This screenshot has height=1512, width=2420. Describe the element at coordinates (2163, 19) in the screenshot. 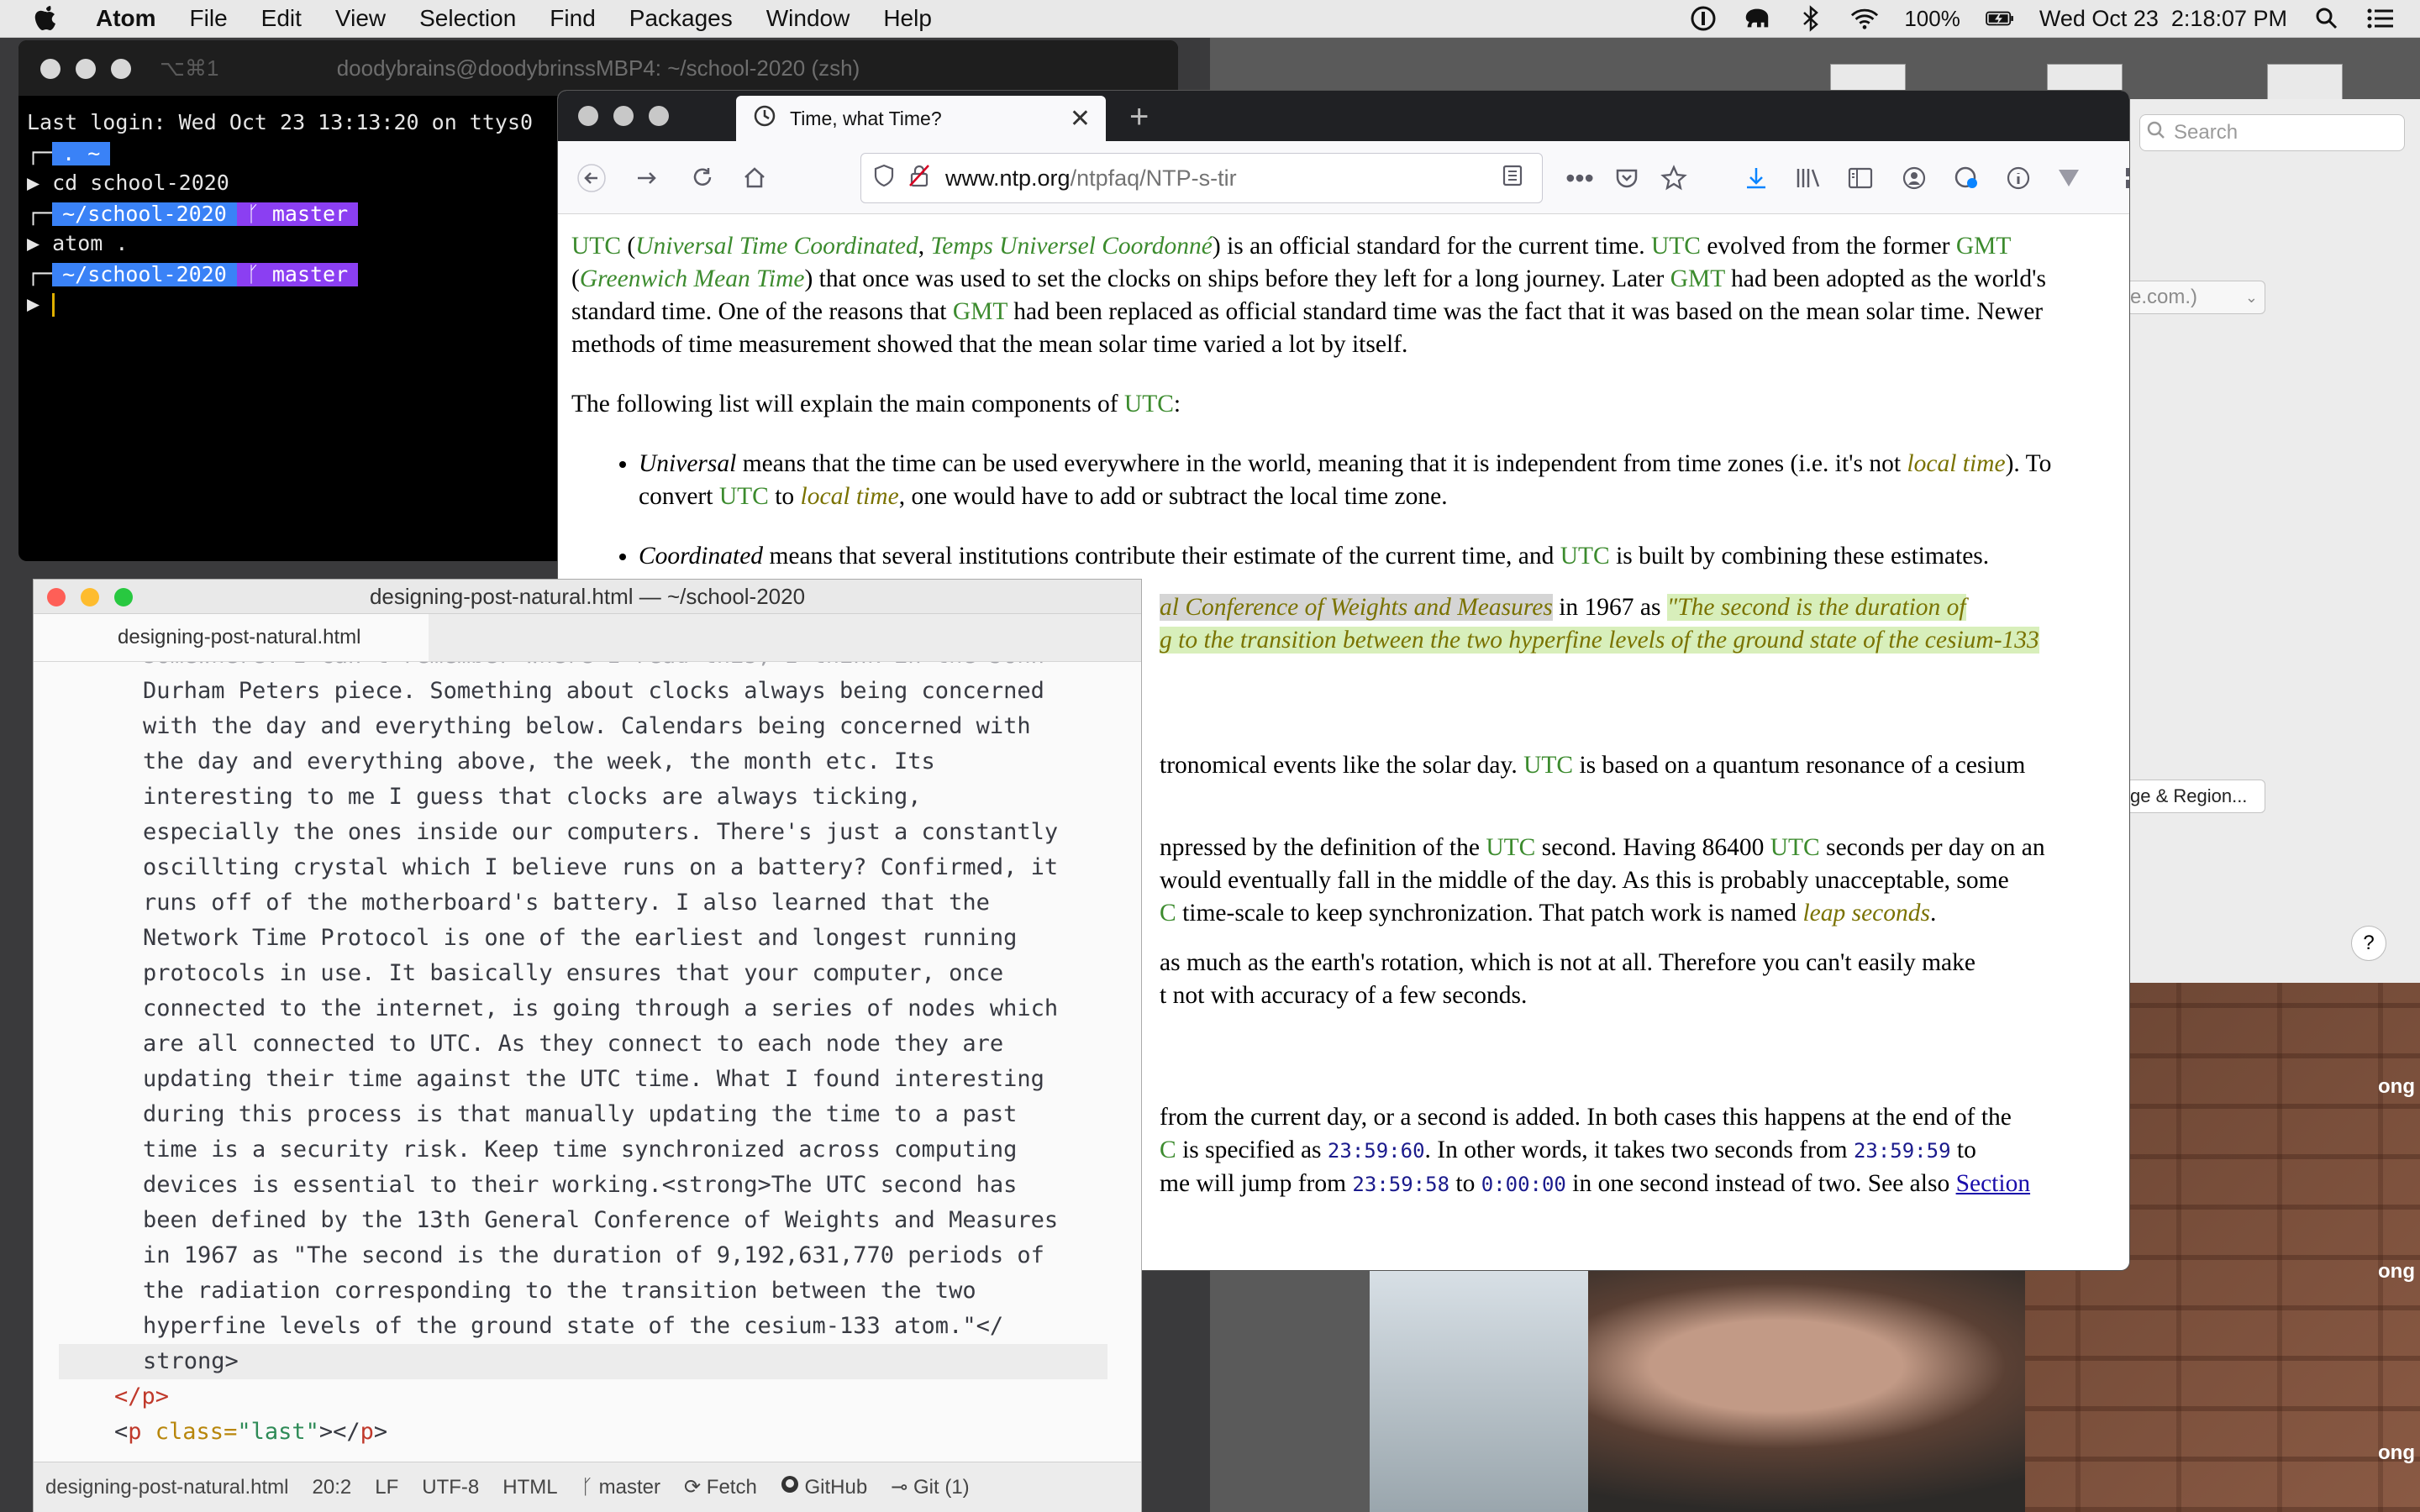

I see `menu-clock: Wed Oct 23 2:18:07 PM` at that location.